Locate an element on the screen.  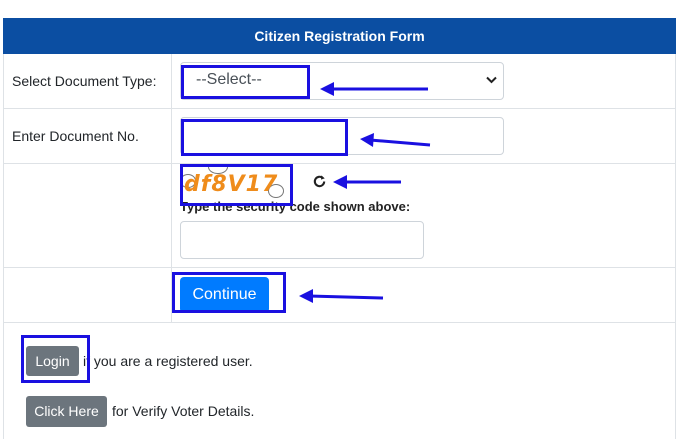
document-type-select: --Select-- is located at coordinates (342, 81).